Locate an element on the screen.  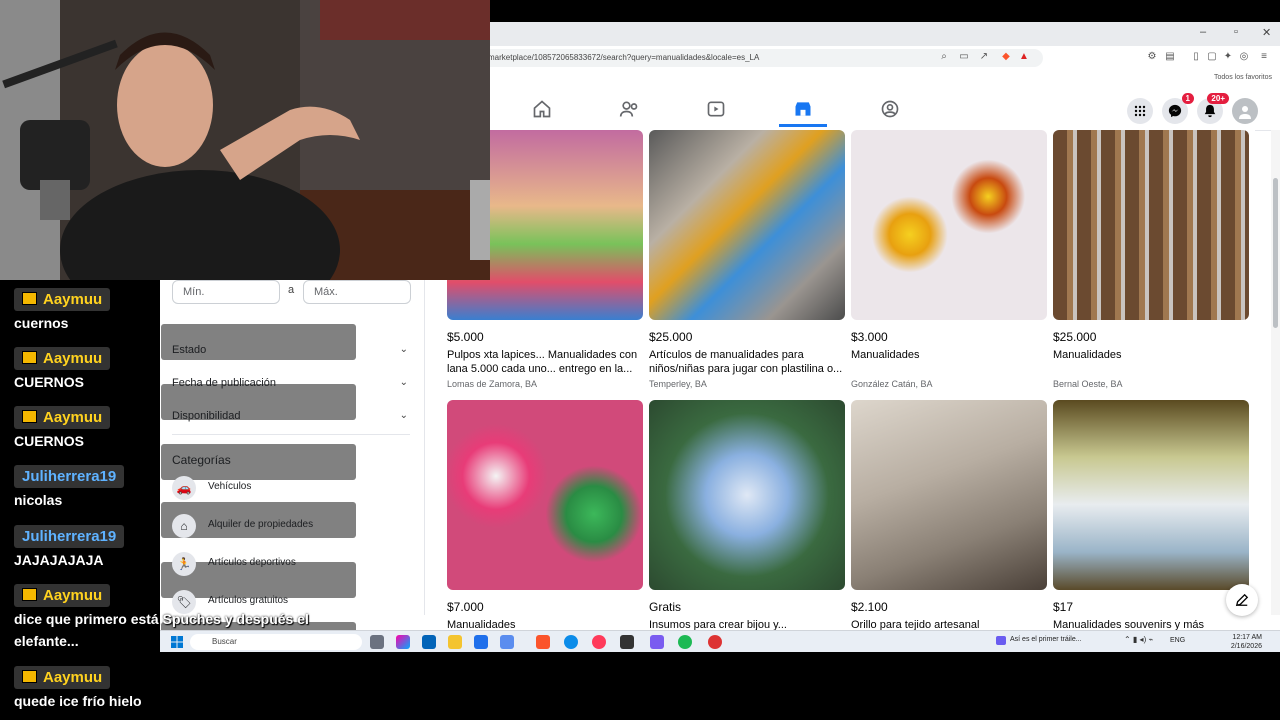
shield-icon: ◎ is located at coordinates (1244, 57).